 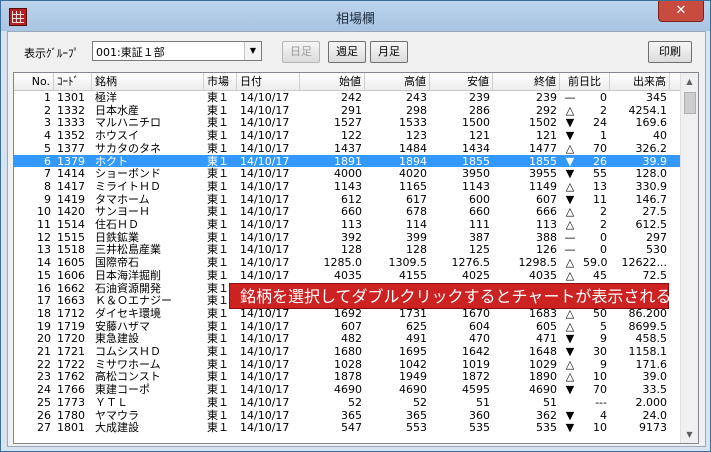 I want to click on close-button: ✕, so click(x=681, y=11).